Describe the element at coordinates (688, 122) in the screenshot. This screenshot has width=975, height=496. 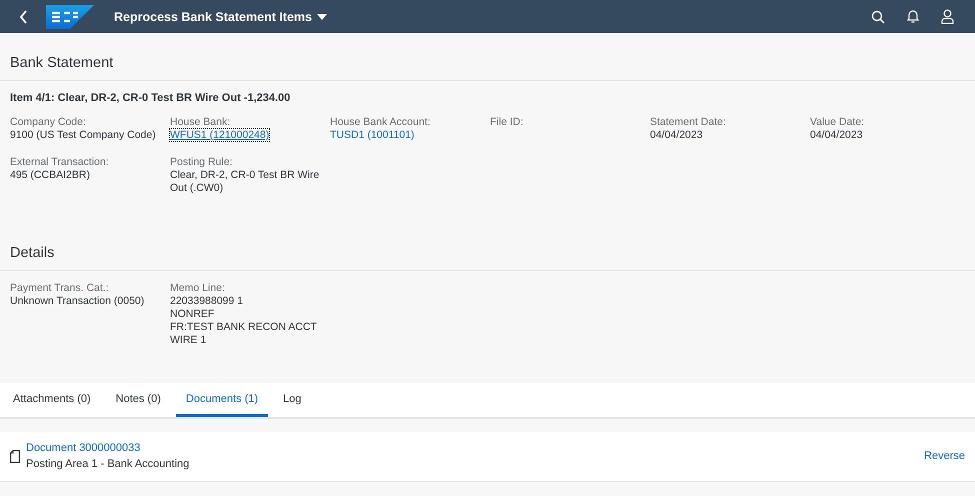
I see `field-label: Statement Date:` at that location.